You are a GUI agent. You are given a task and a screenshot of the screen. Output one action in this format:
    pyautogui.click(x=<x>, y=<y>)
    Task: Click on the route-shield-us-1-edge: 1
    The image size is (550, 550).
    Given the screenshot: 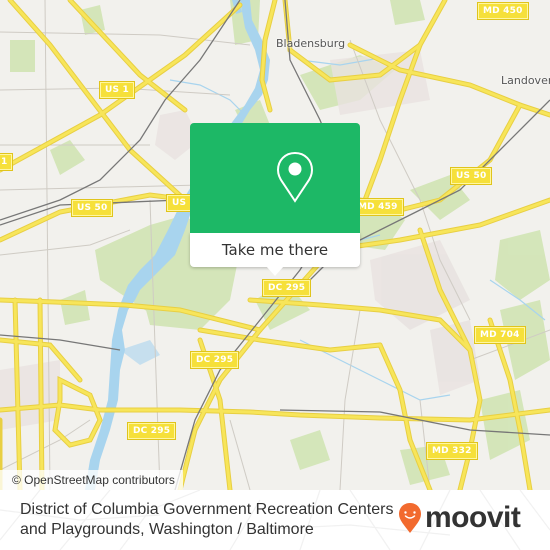 What is the action you would take?
    pyautogui.click(x=7, y=162)
    